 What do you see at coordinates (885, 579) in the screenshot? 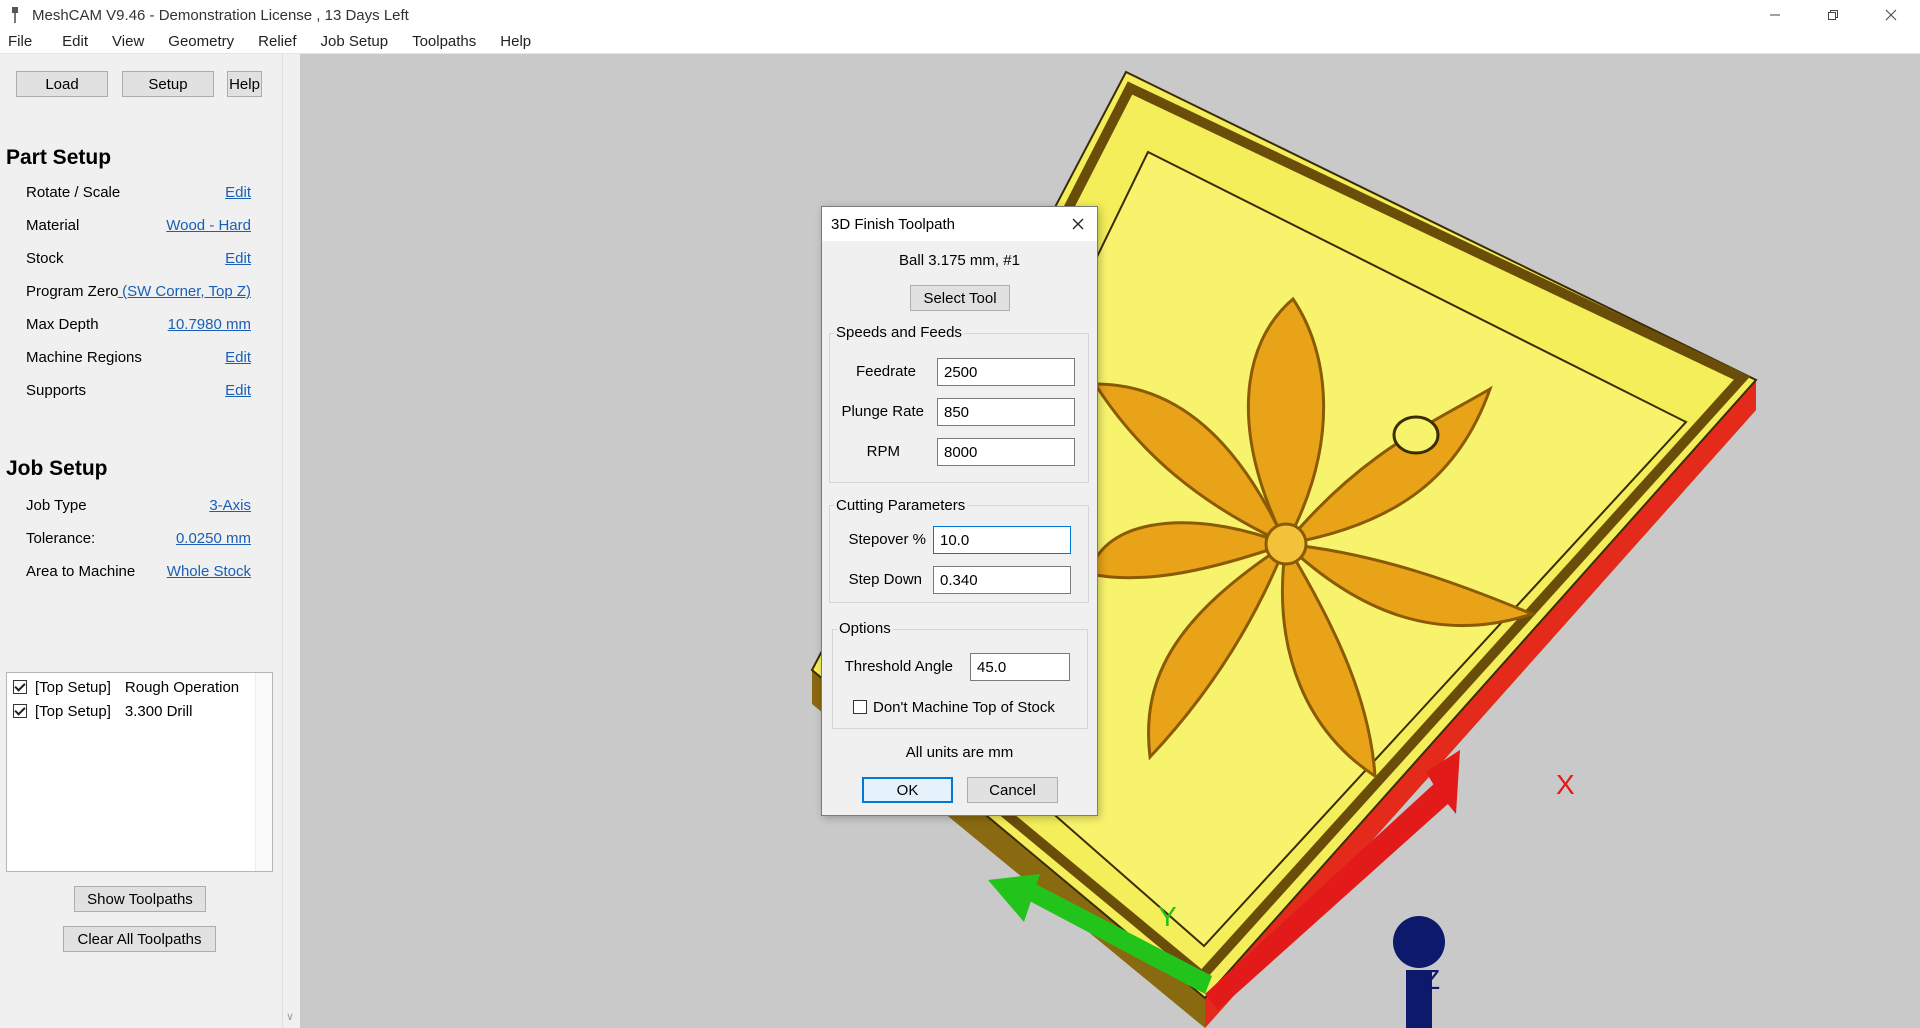
I see `step-down-label: Step Down` at bounding box center [885, 579].